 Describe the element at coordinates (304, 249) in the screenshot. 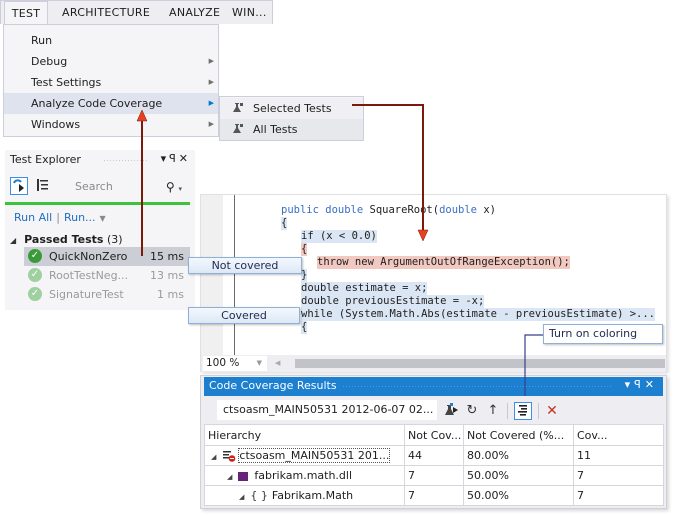

I see `code-line: {` at that location.